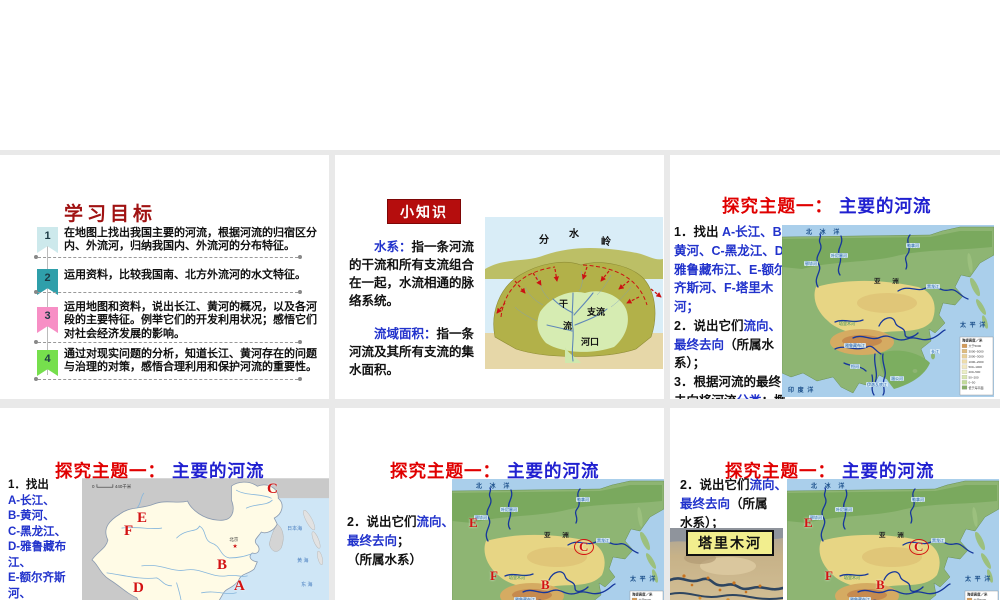 The width and height of the screenshot is (1000, 600). I want to click on question-text: 2．说出它们流向、 最终去向（所属 水系）；, so click(740, 504).